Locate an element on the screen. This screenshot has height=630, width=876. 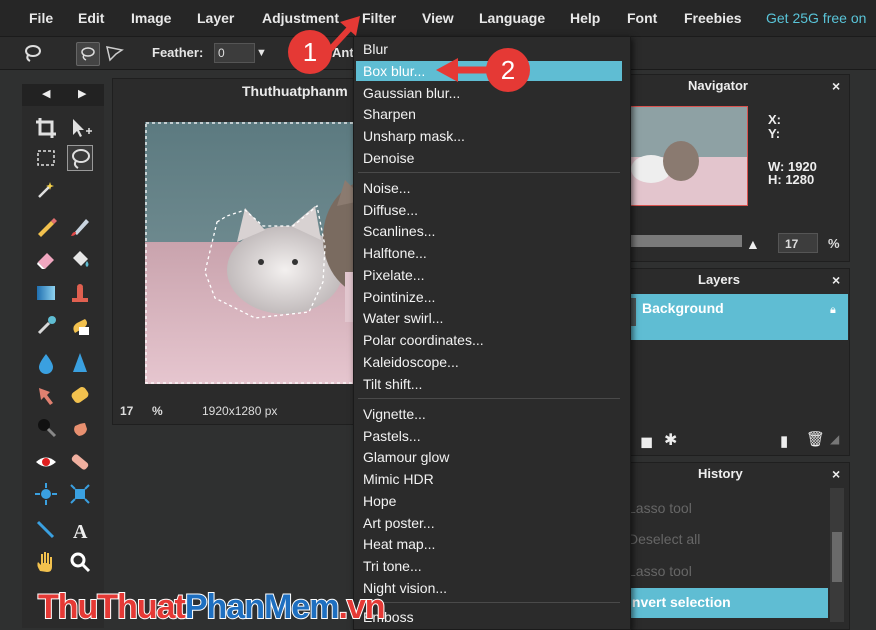
watermark-part2: PhanMem is located at coordinates (262, 607).